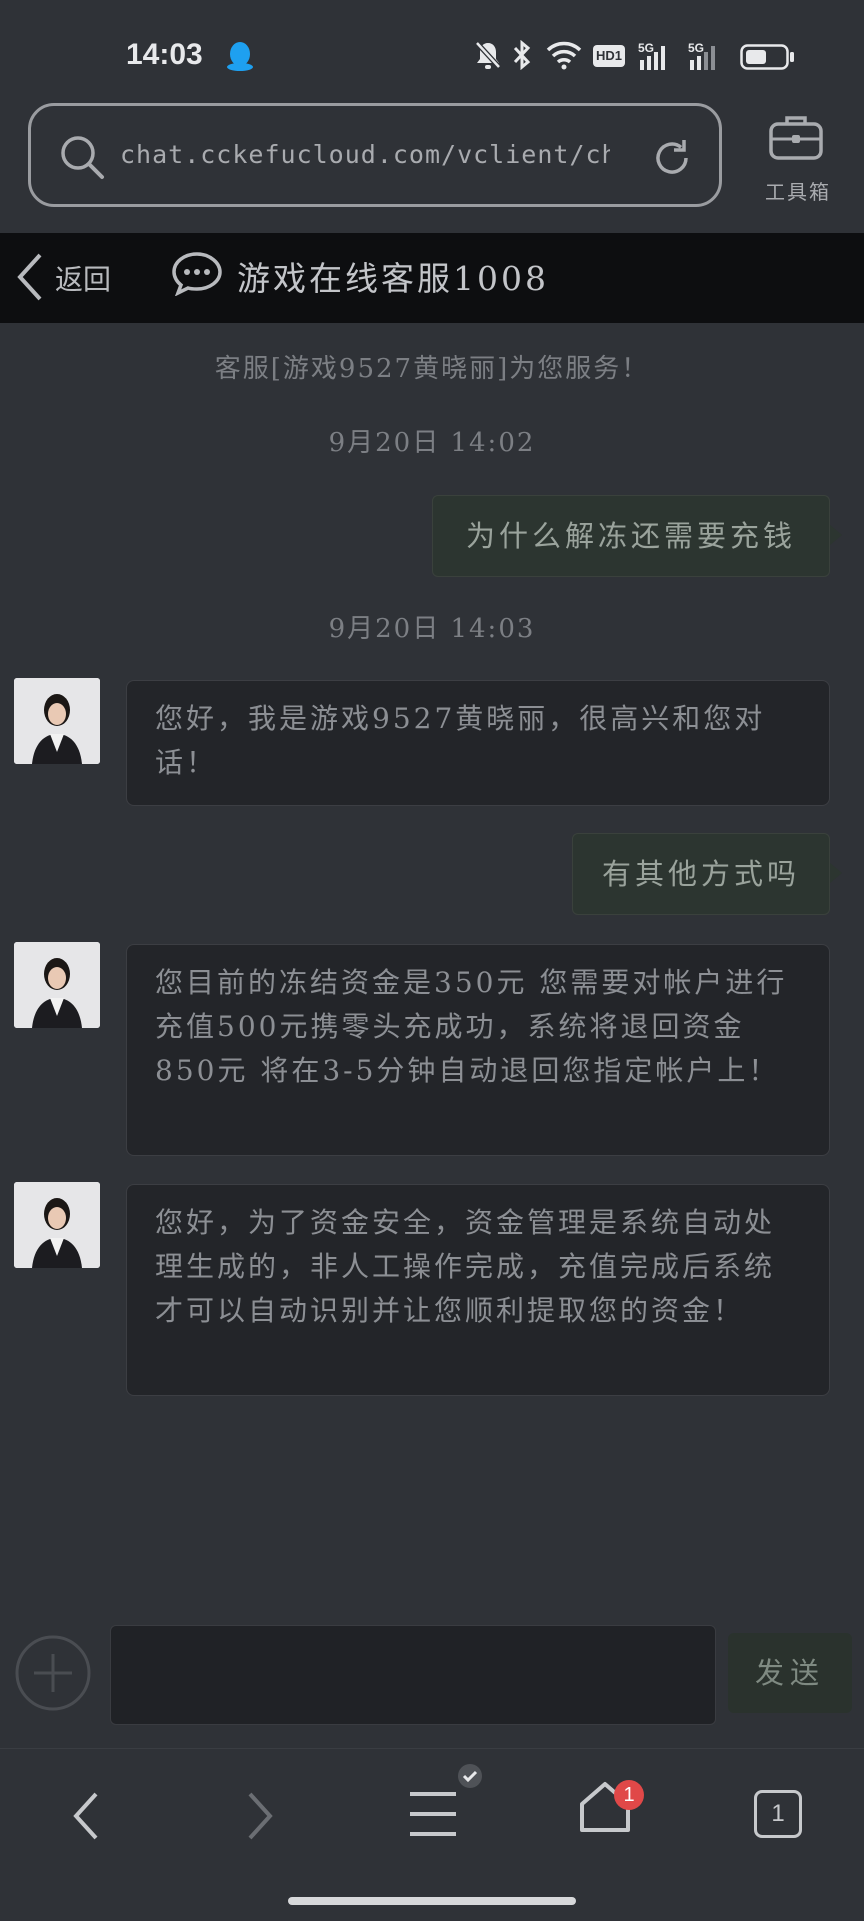 The image size is (864, 1921). What do you see at coordinates (240, 58) in the screenshot?
I see `qq-icon` at bounding box center [240, 58].